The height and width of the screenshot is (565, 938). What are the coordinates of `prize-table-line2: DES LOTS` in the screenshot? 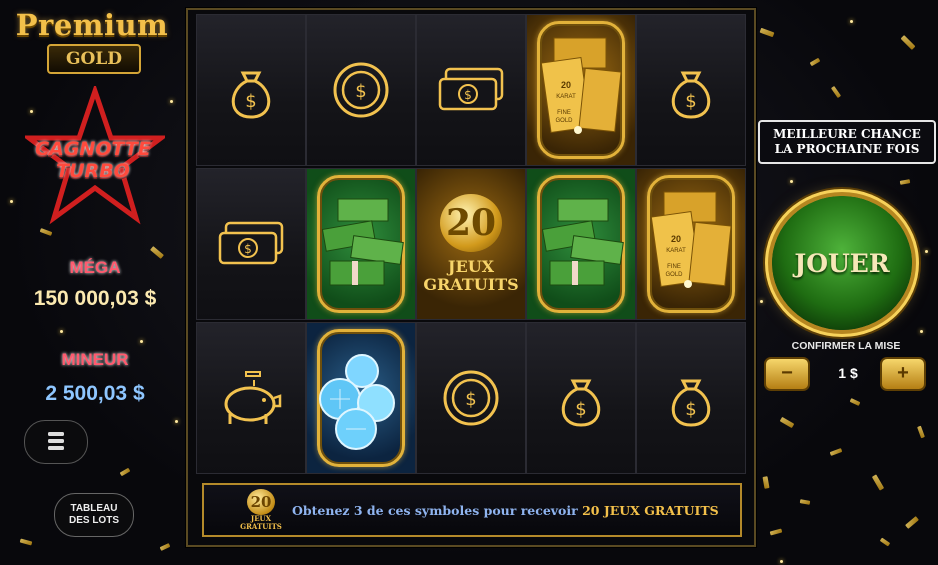 It's located at (93, 520).